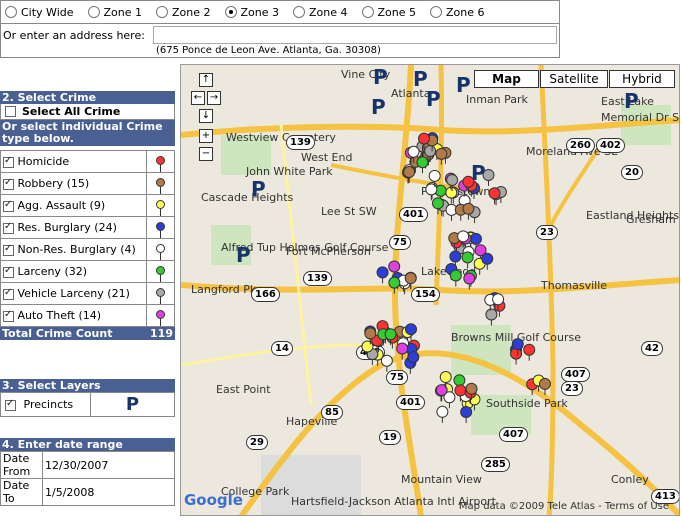  Describe the element at coordinates (123, 12) in the screenshot. I see `zone-label: Zone 1` at that location.